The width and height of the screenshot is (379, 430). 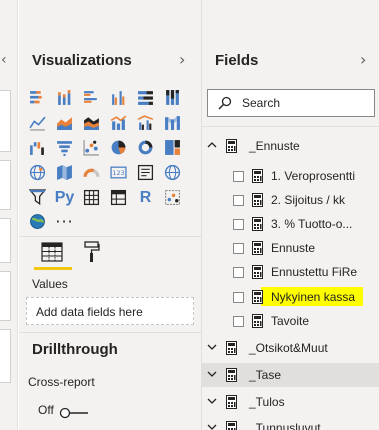 What do you see at coordinates (285, 425) in the screenshot?
I see `table-name: _Tunnusluvut` at bounding box center [285, 425].